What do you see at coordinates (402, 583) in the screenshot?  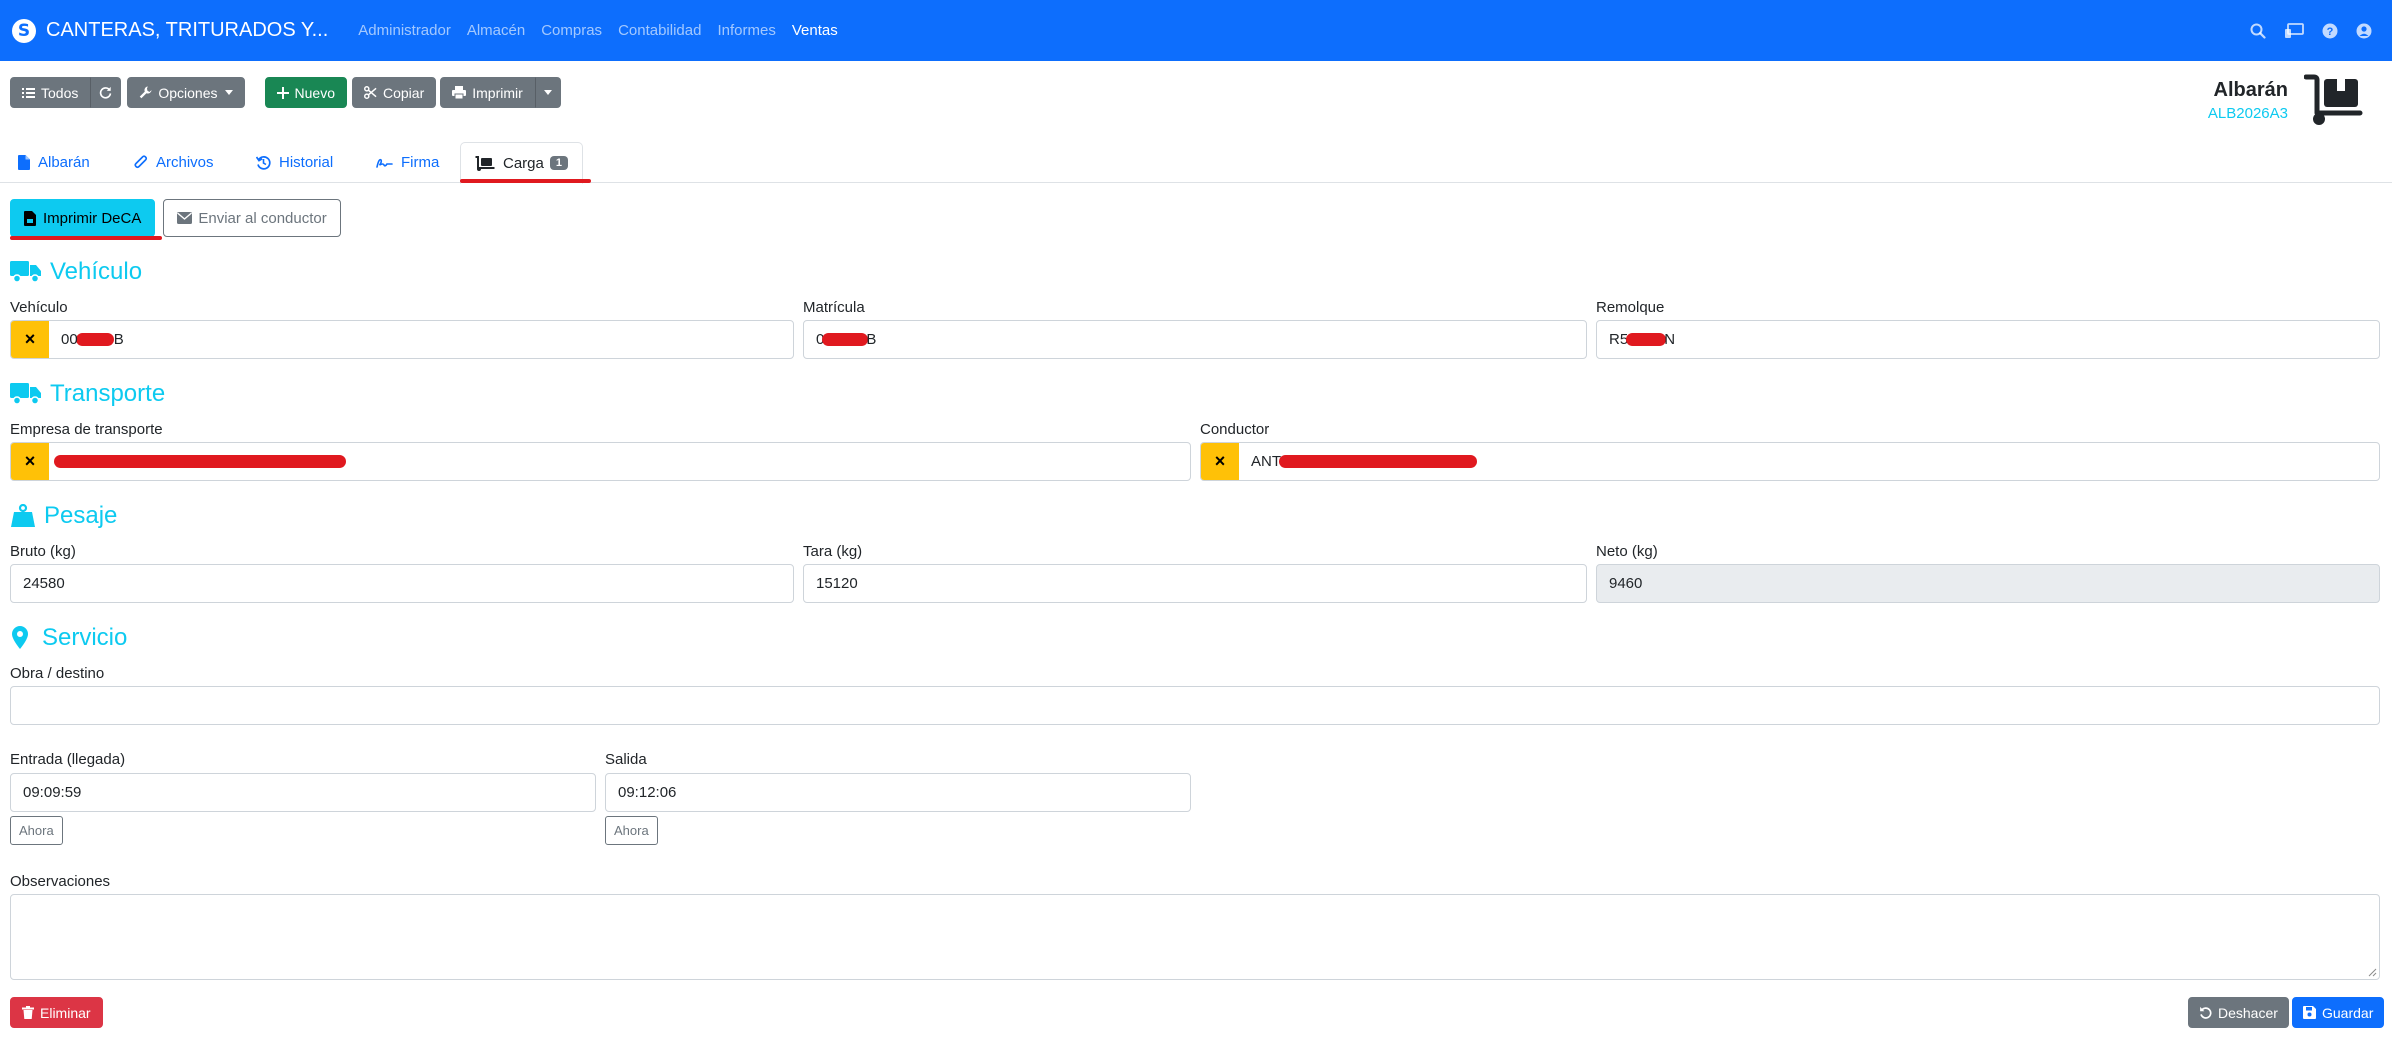 I see `bruto-input: 24580` at bounding box center [402, 583].